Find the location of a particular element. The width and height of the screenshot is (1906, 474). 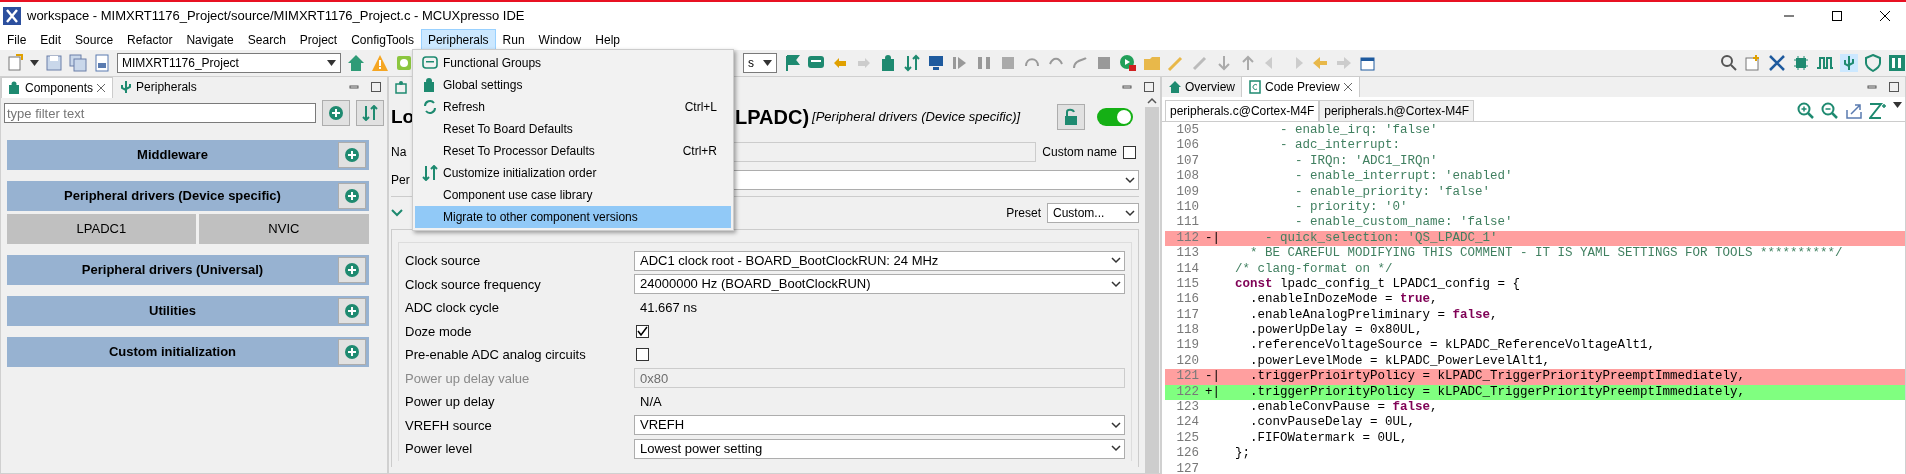

field-label: Preset is located at coordinates (1023, 213).